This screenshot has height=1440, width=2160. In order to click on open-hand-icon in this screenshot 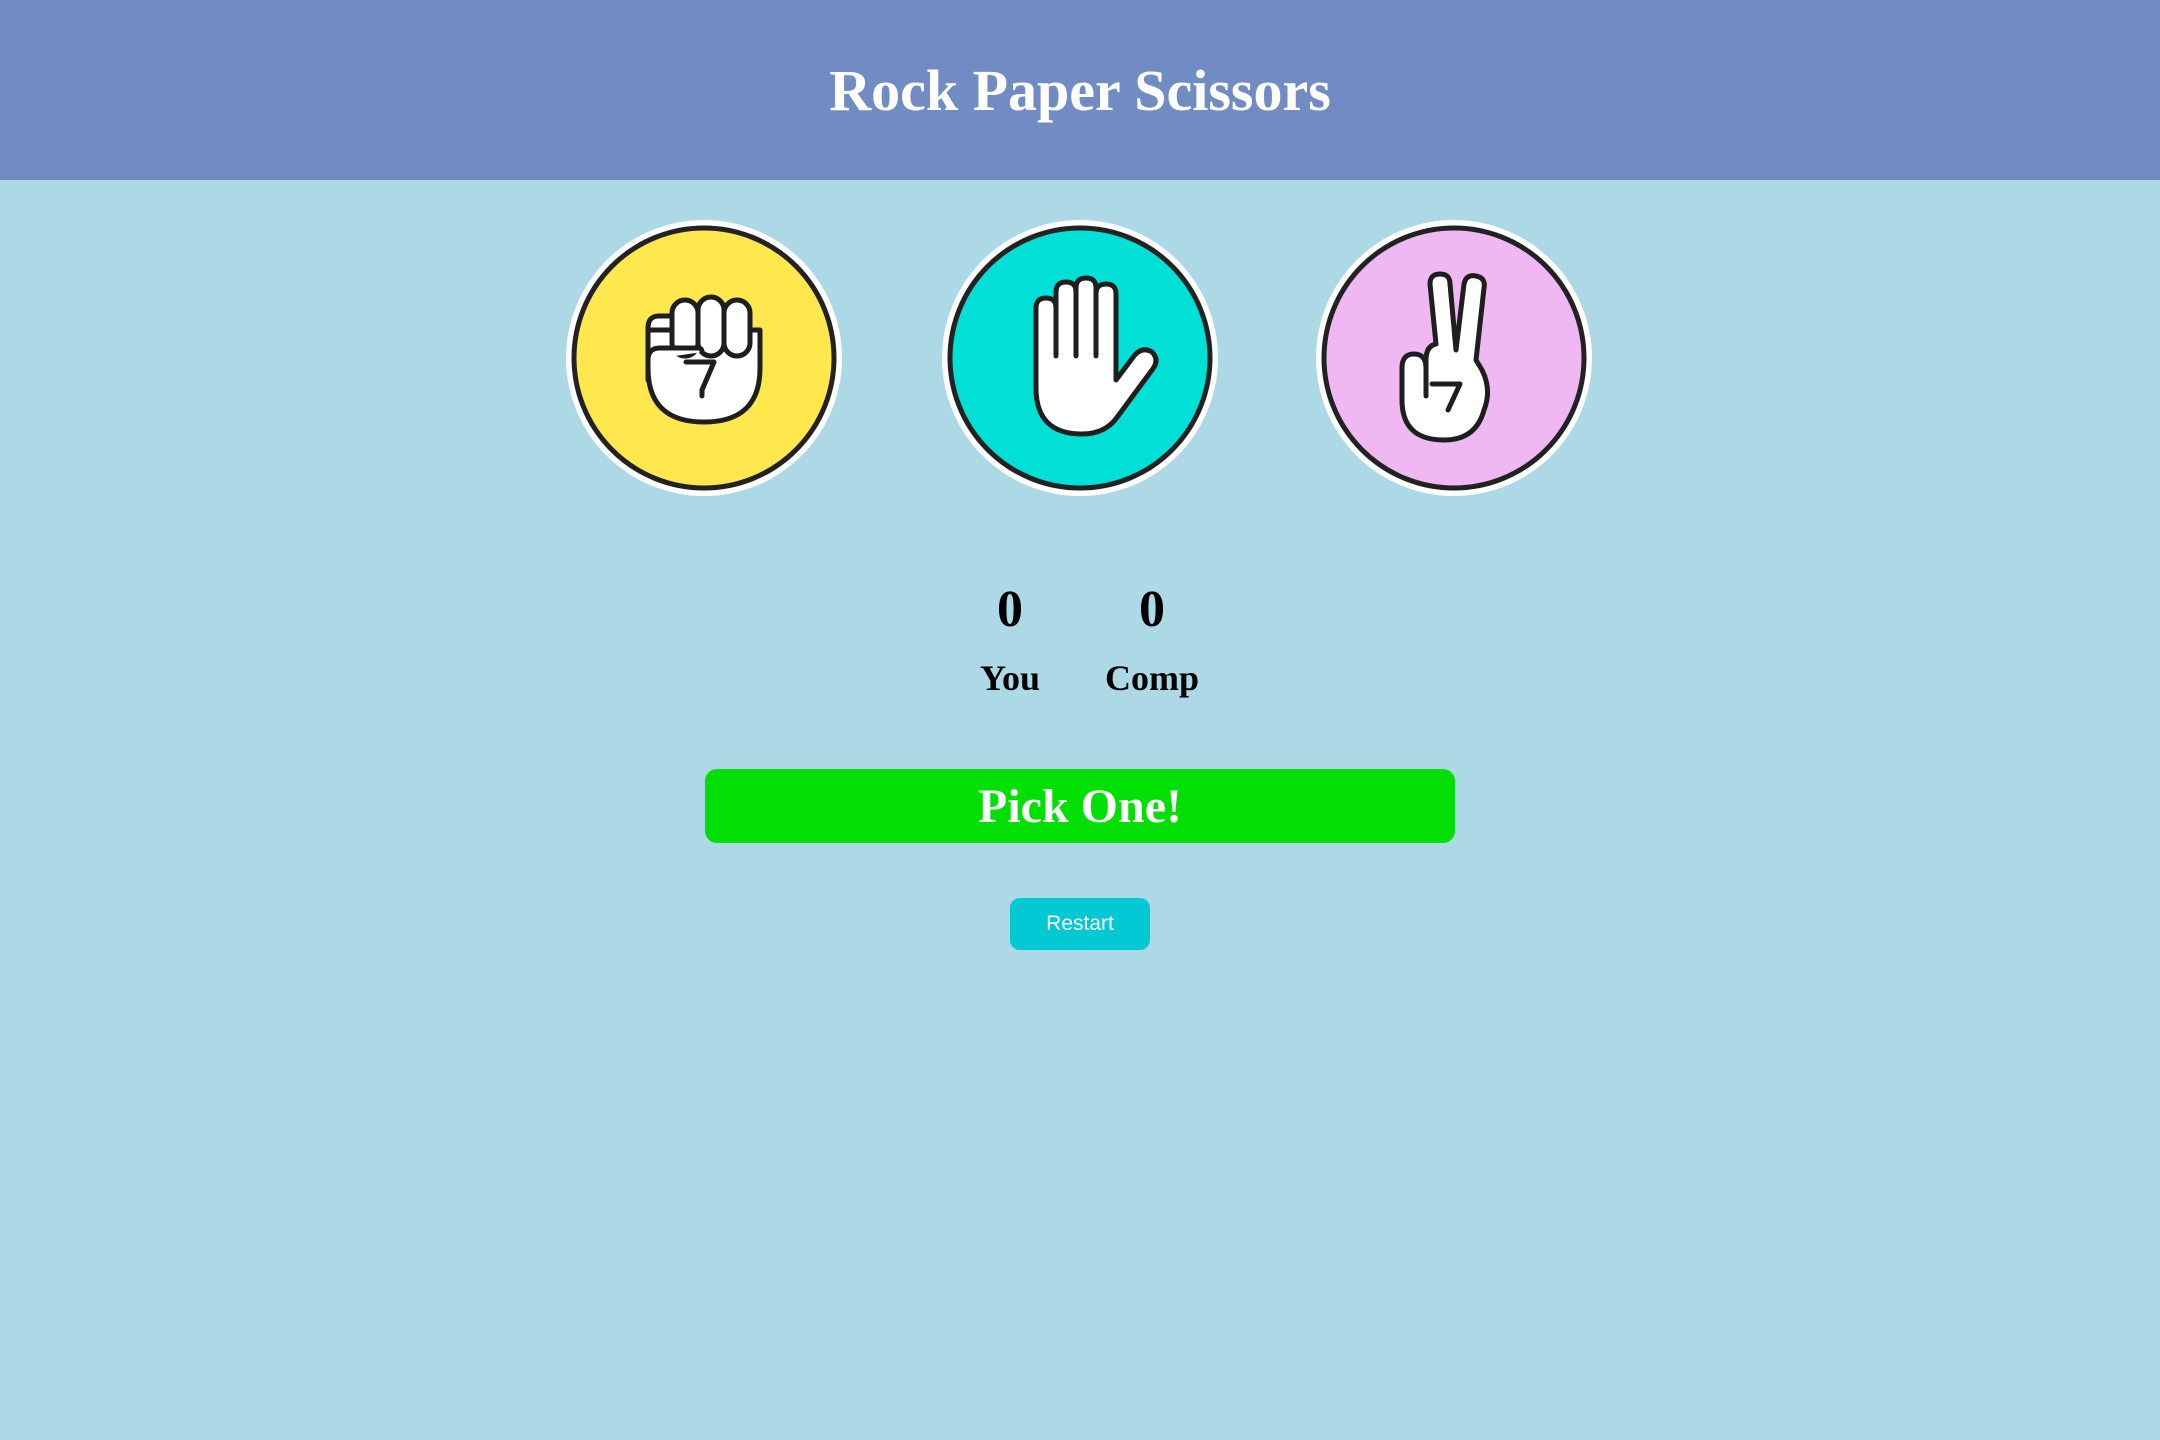, I will do `click(1080, 358)`.